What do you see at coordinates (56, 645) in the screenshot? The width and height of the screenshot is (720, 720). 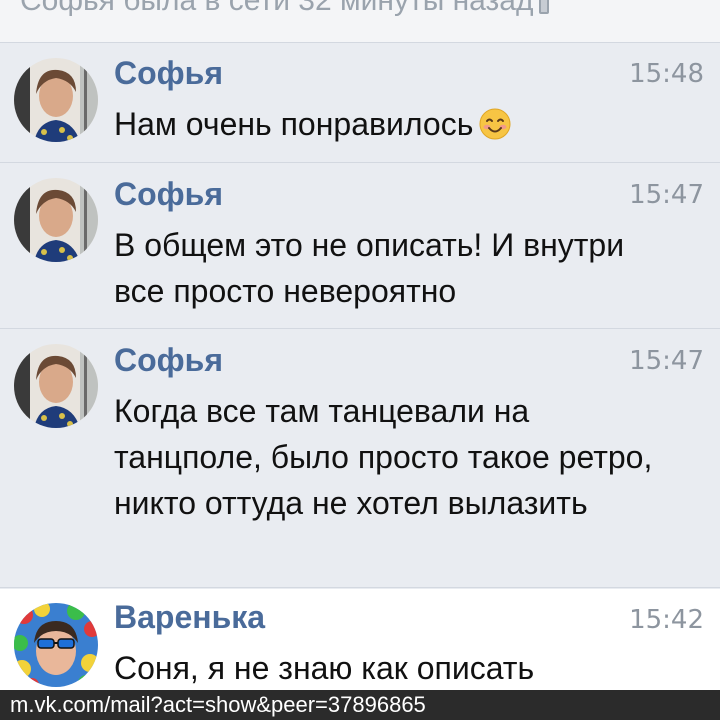 I see `varenka-avatar` at bounding box center [56, 645].